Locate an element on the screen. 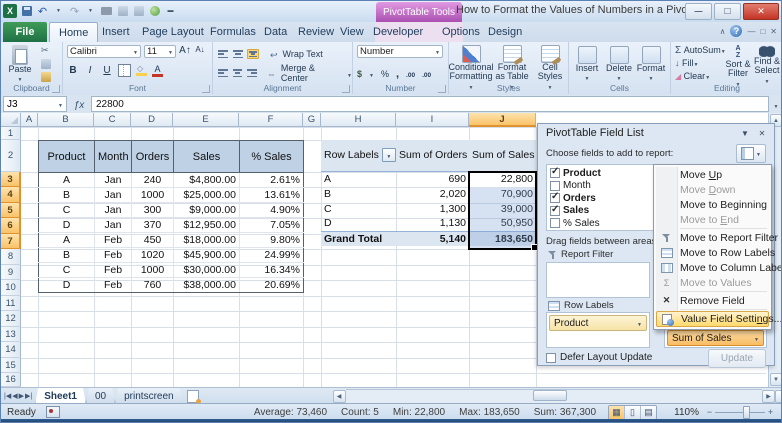  row-header-2: 2 is located at coordinates (11, 156).